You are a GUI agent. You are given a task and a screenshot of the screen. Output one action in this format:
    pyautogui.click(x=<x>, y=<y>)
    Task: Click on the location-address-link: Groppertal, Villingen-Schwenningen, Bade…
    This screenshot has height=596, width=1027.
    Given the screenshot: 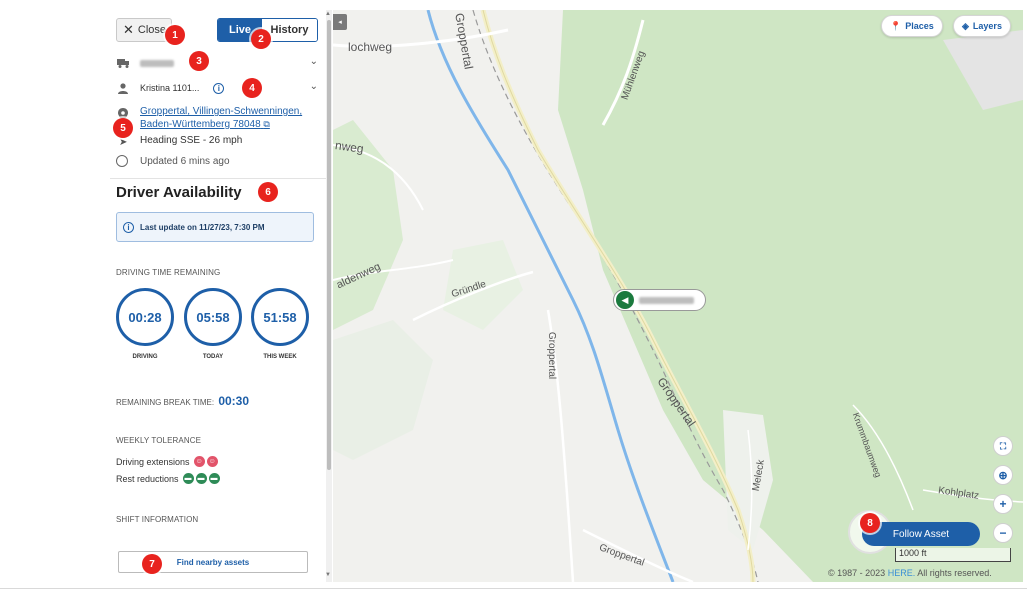 What is the action you would take?
    pyautogui.click(x=230, y=118)
    